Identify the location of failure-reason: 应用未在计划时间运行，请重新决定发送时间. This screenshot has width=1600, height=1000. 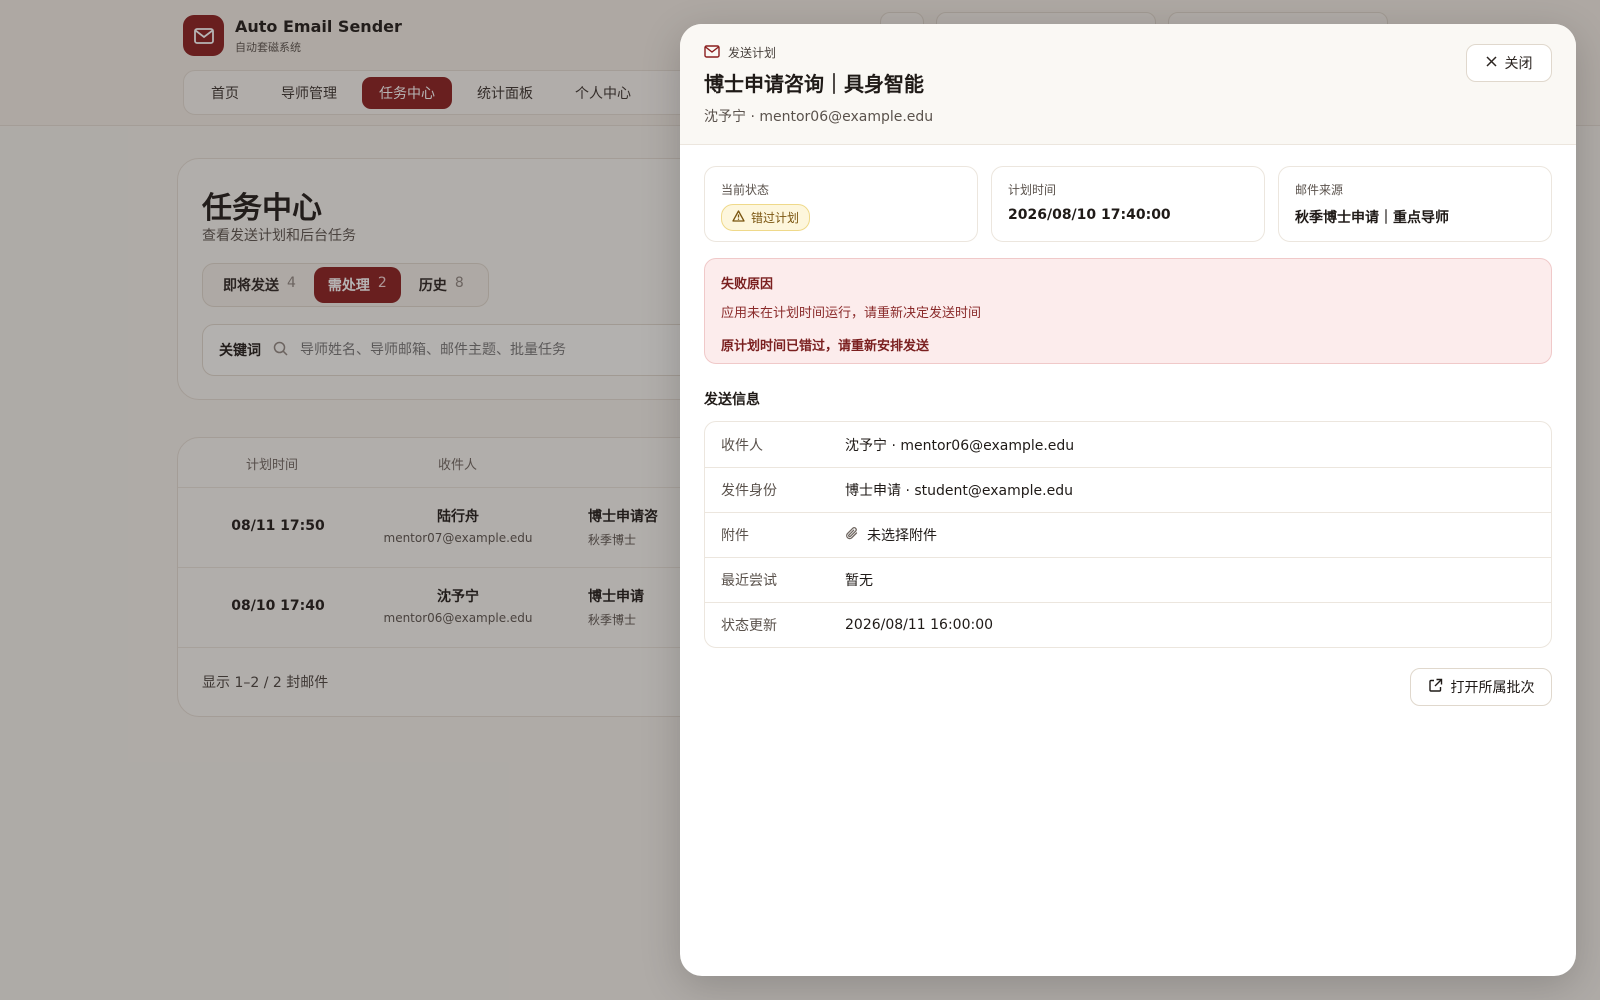
(851, 313).